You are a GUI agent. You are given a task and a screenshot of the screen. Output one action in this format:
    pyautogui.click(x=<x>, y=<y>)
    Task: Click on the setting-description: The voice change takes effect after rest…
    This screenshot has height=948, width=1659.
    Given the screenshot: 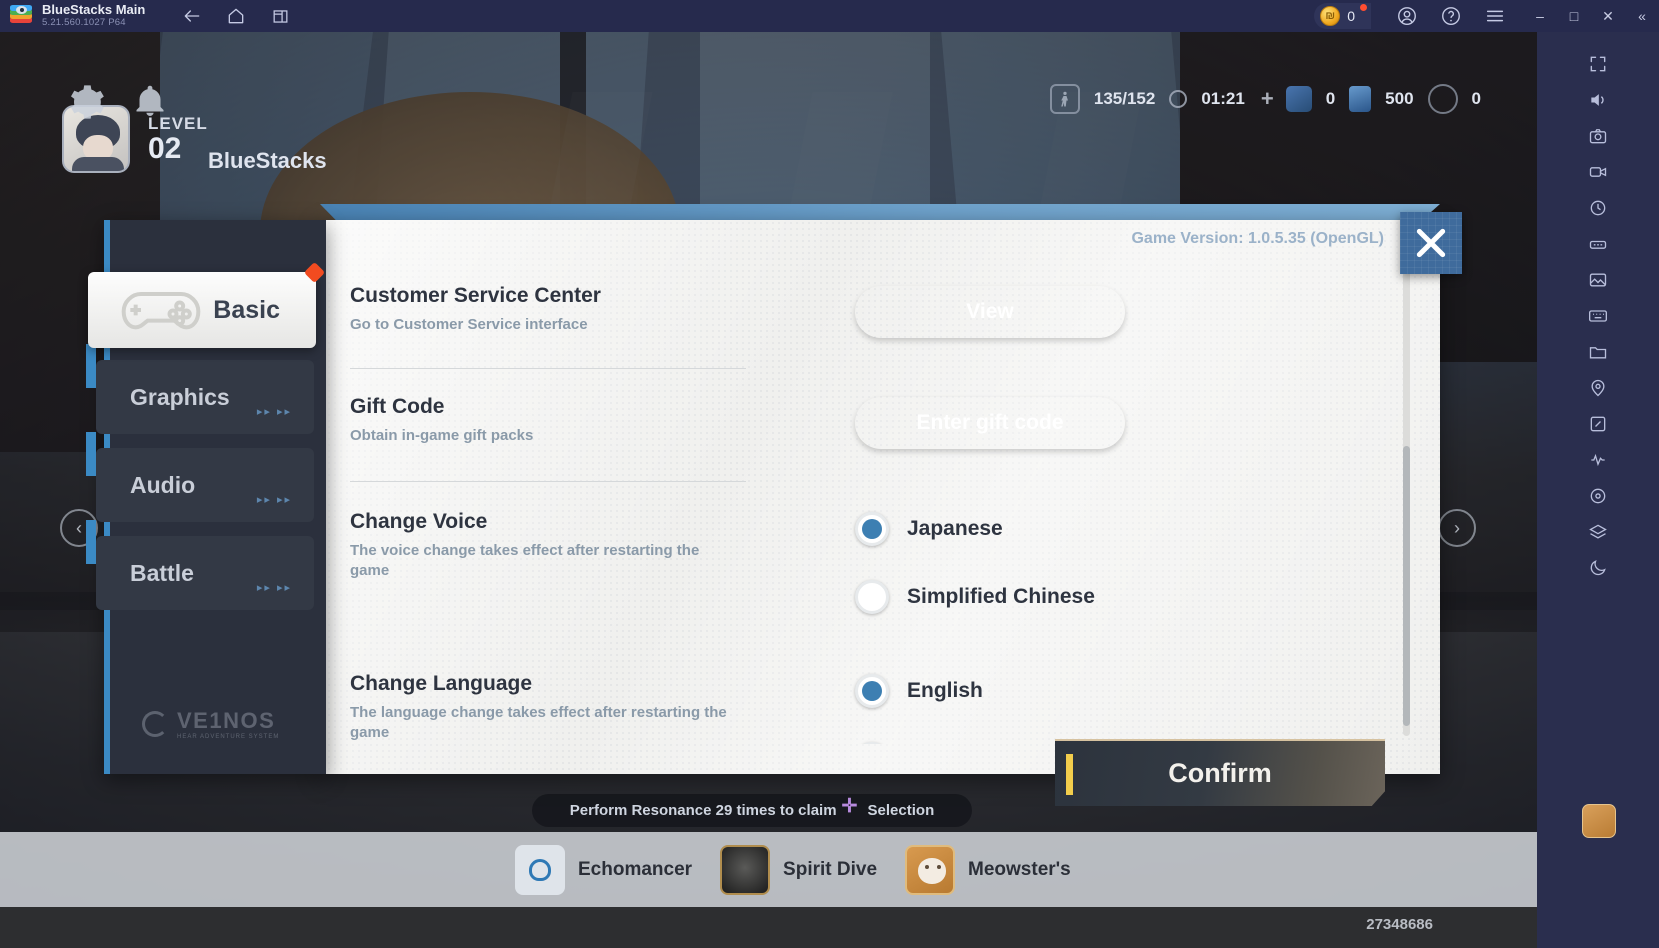 What is the action you would take?
    pyautogui.click(x=525, y=560)
    